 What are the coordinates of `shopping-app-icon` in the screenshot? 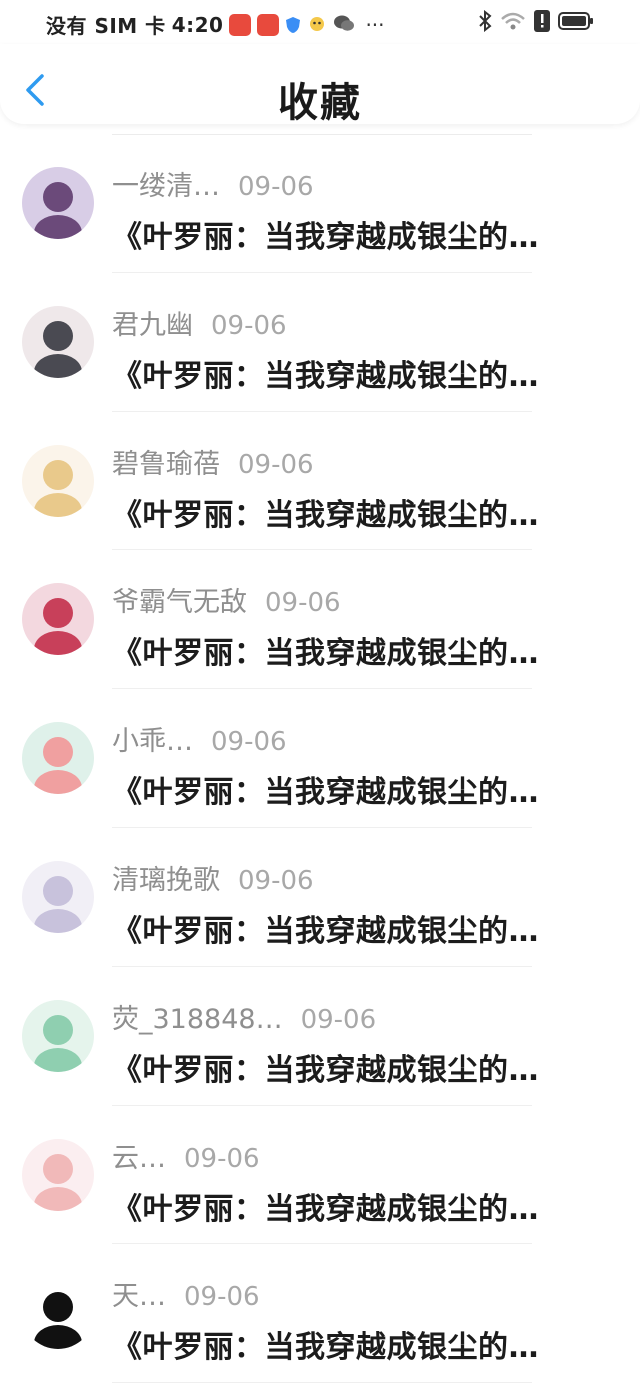 It's located at (240, 24).